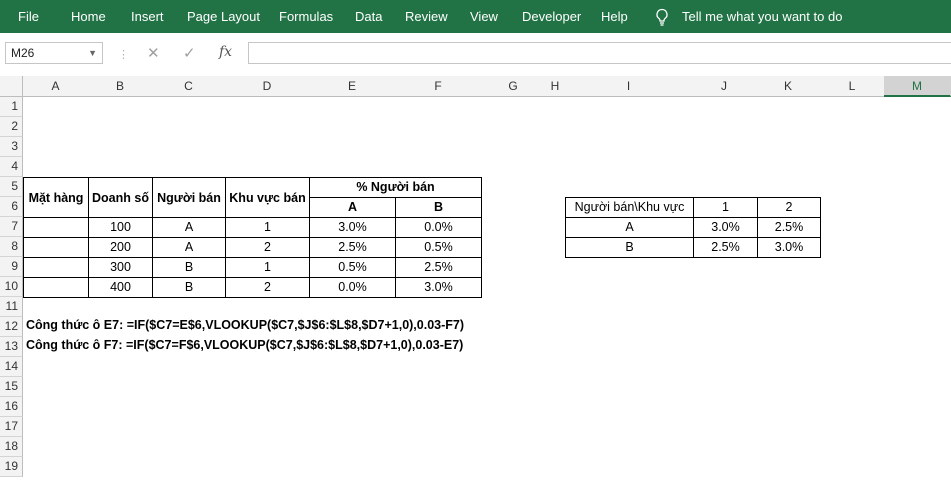  I want to click on header-pct-a: A, so click(352, 207).